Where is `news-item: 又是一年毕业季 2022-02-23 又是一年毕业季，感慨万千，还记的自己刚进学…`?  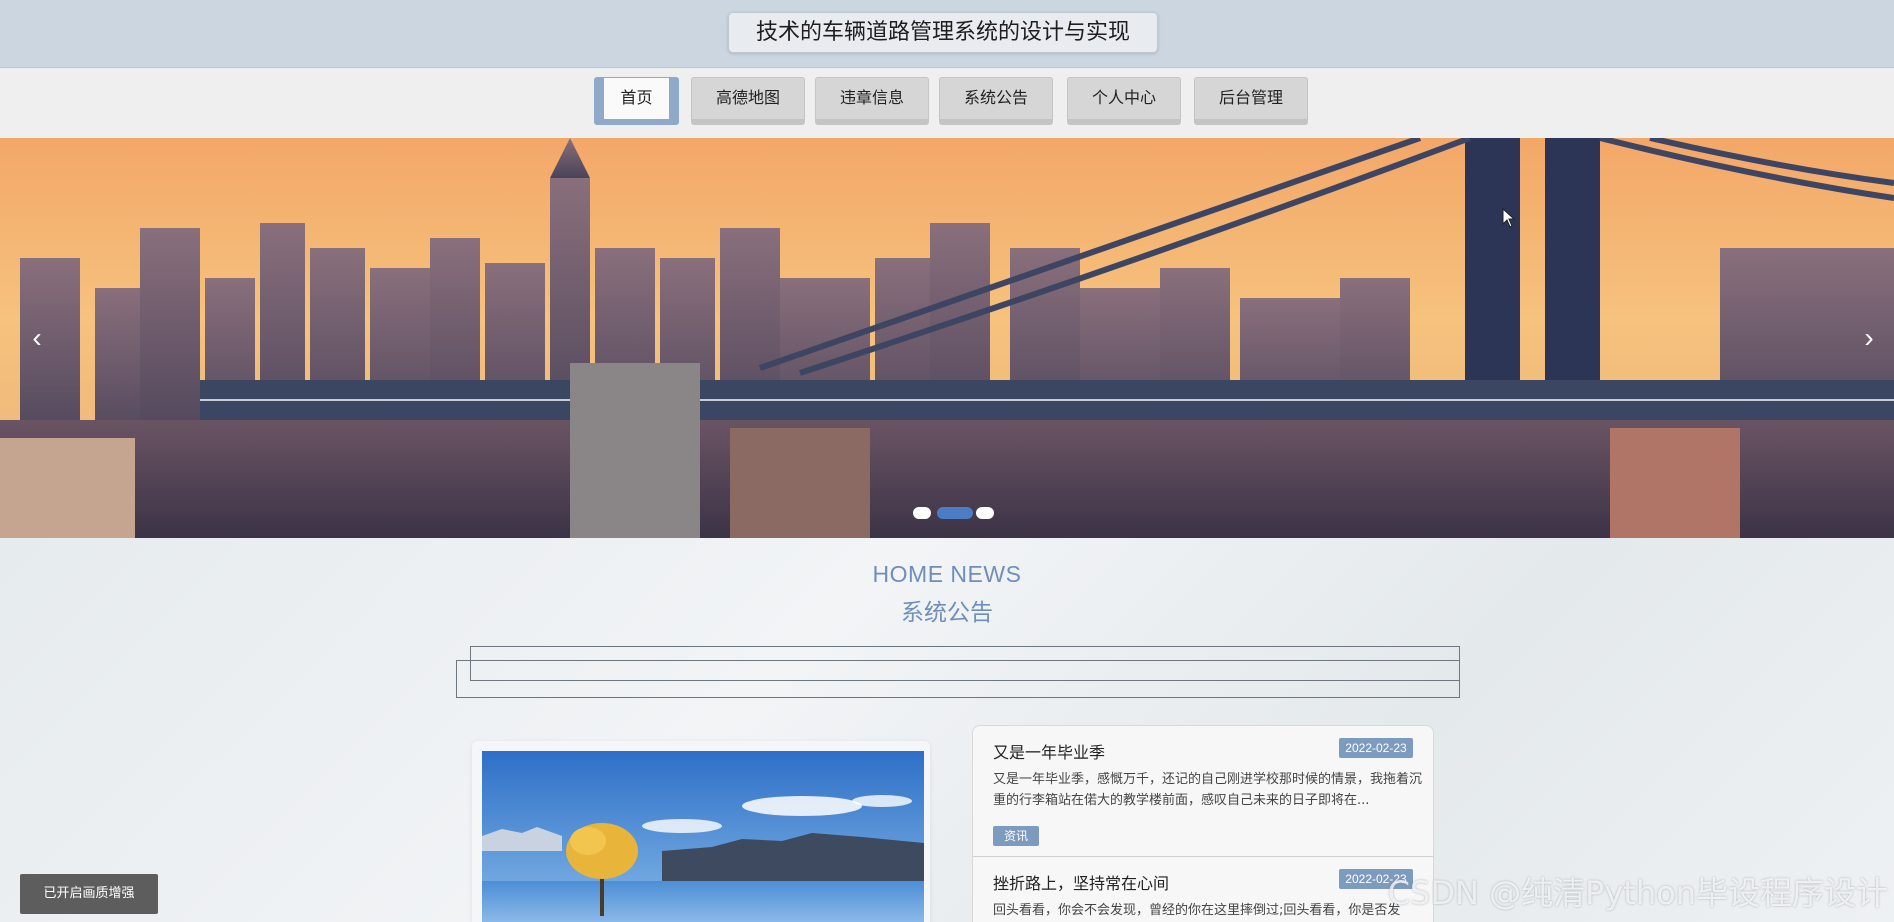
news-item: 又是一年毕业季 2022-02-23 又是一年毕业季，感慨万千，还记的自己刚进学… is located at coordinates (1203, 791).